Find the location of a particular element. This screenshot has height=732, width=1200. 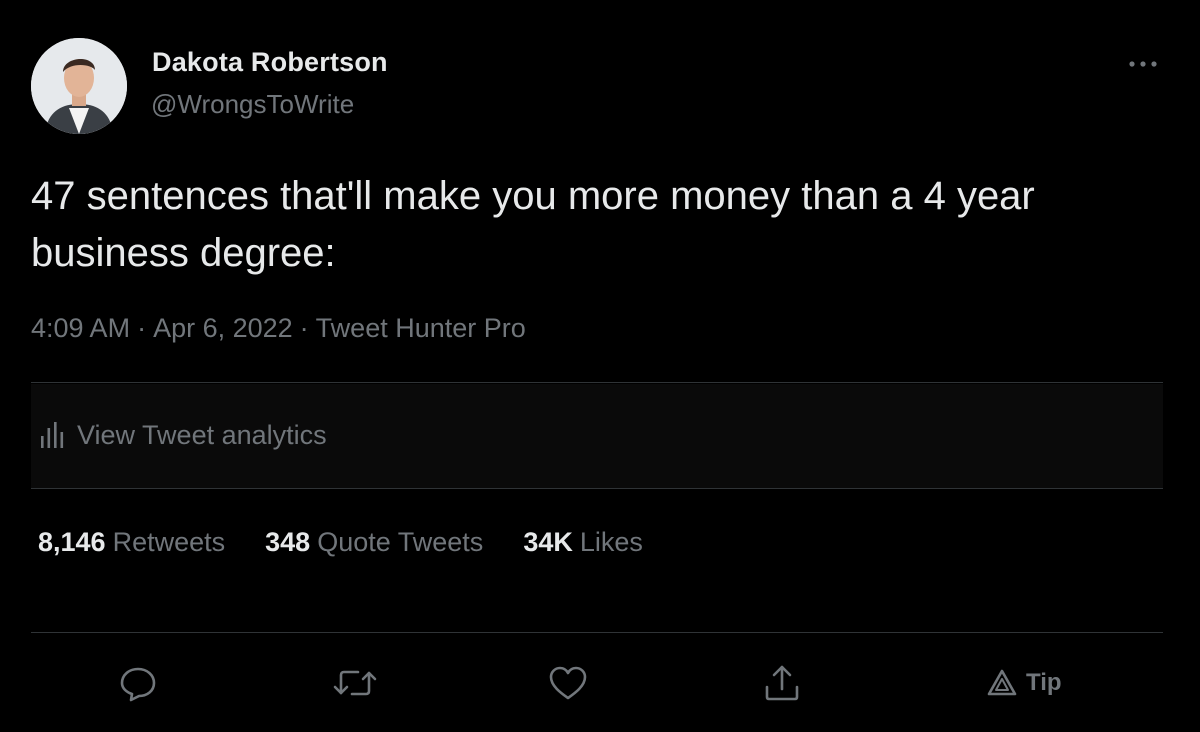

tweet-date: Apr 6, 2022 is located at coordinates (223, 328).